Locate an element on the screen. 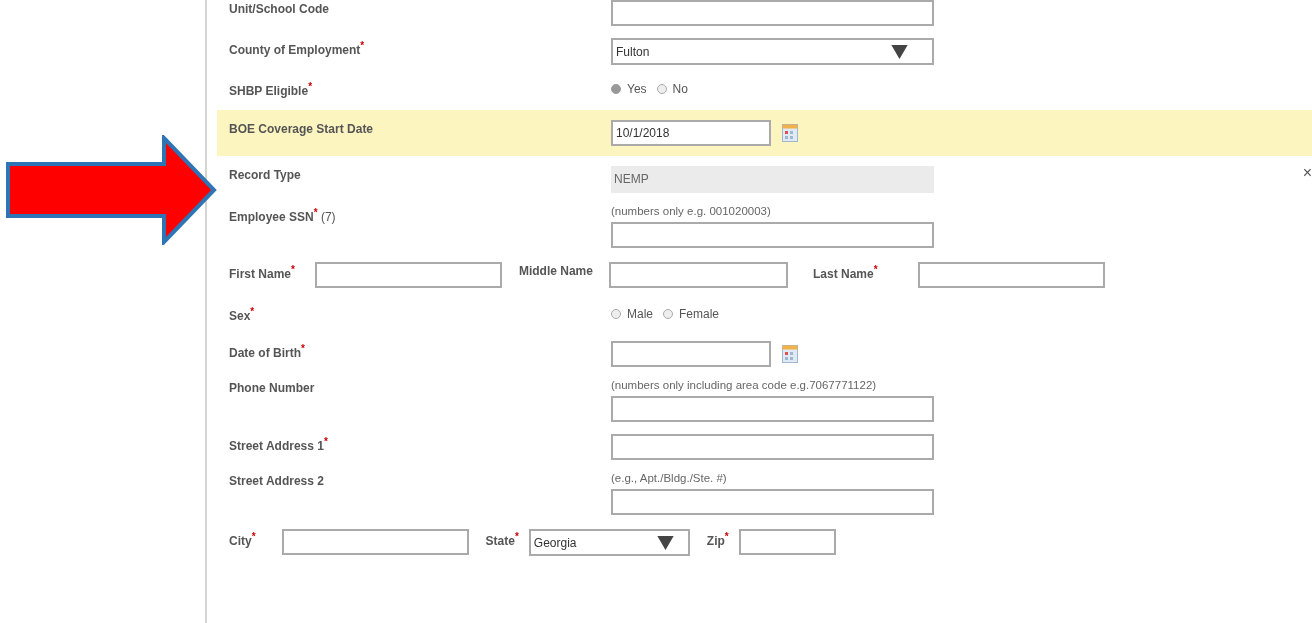  field-label: Unit/School Code is located at coordinates (279, 8).